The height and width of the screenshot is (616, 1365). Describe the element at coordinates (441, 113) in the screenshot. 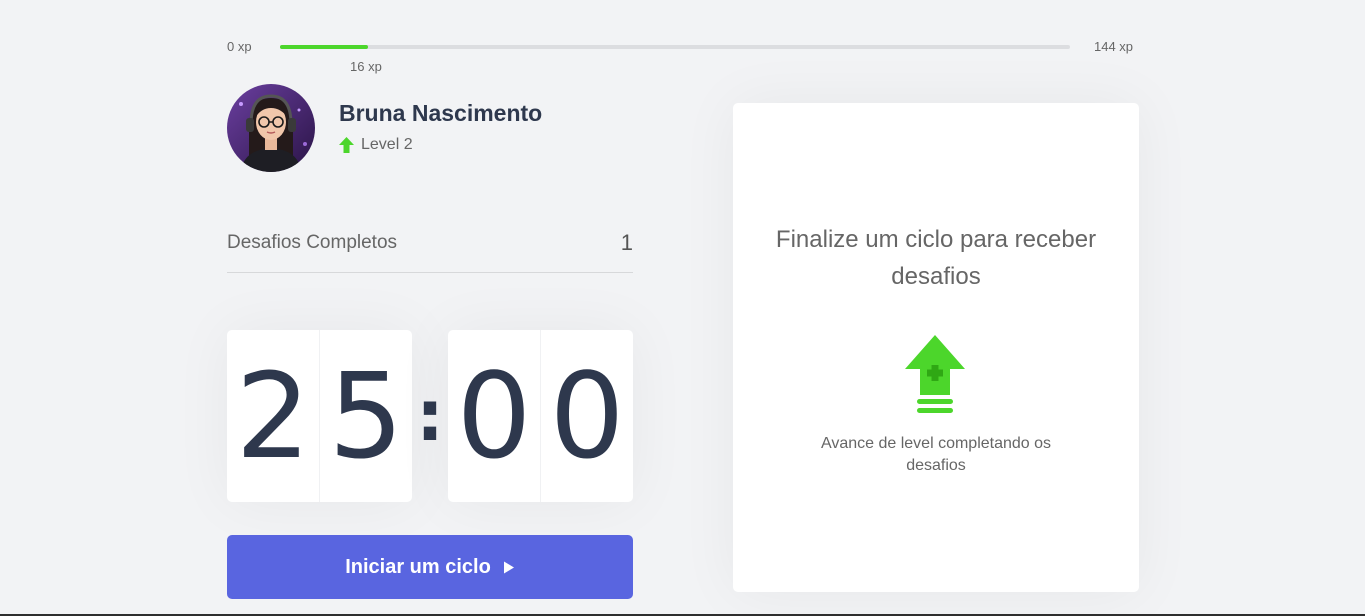

I see `profile-name: Bruna Nascimento` at that location.